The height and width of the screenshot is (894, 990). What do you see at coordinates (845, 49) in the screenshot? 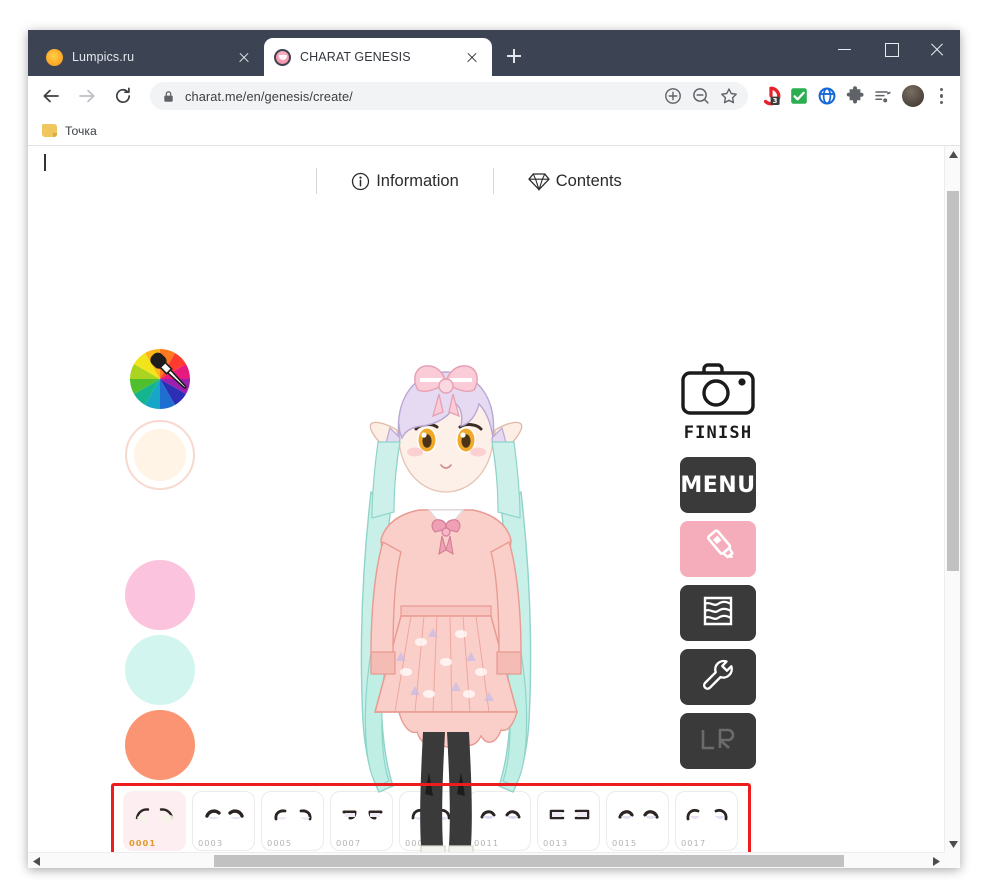
I see `minimize-icon` at bounding box center [845, 49].